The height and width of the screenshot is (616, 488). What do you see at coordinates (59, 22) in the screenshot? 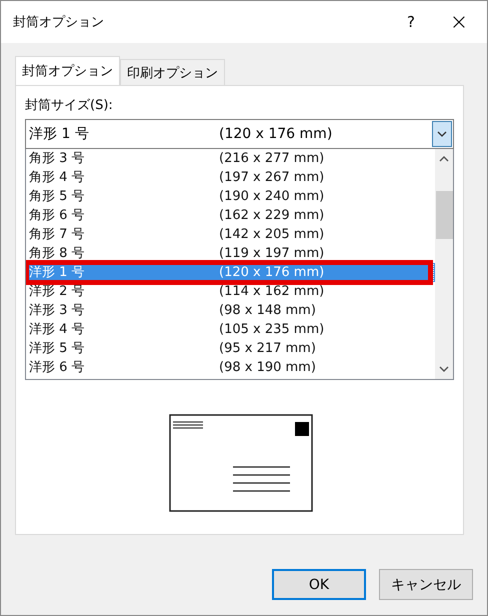
I see `window-title: 封筒オプション` at bounding box center [59, 22].